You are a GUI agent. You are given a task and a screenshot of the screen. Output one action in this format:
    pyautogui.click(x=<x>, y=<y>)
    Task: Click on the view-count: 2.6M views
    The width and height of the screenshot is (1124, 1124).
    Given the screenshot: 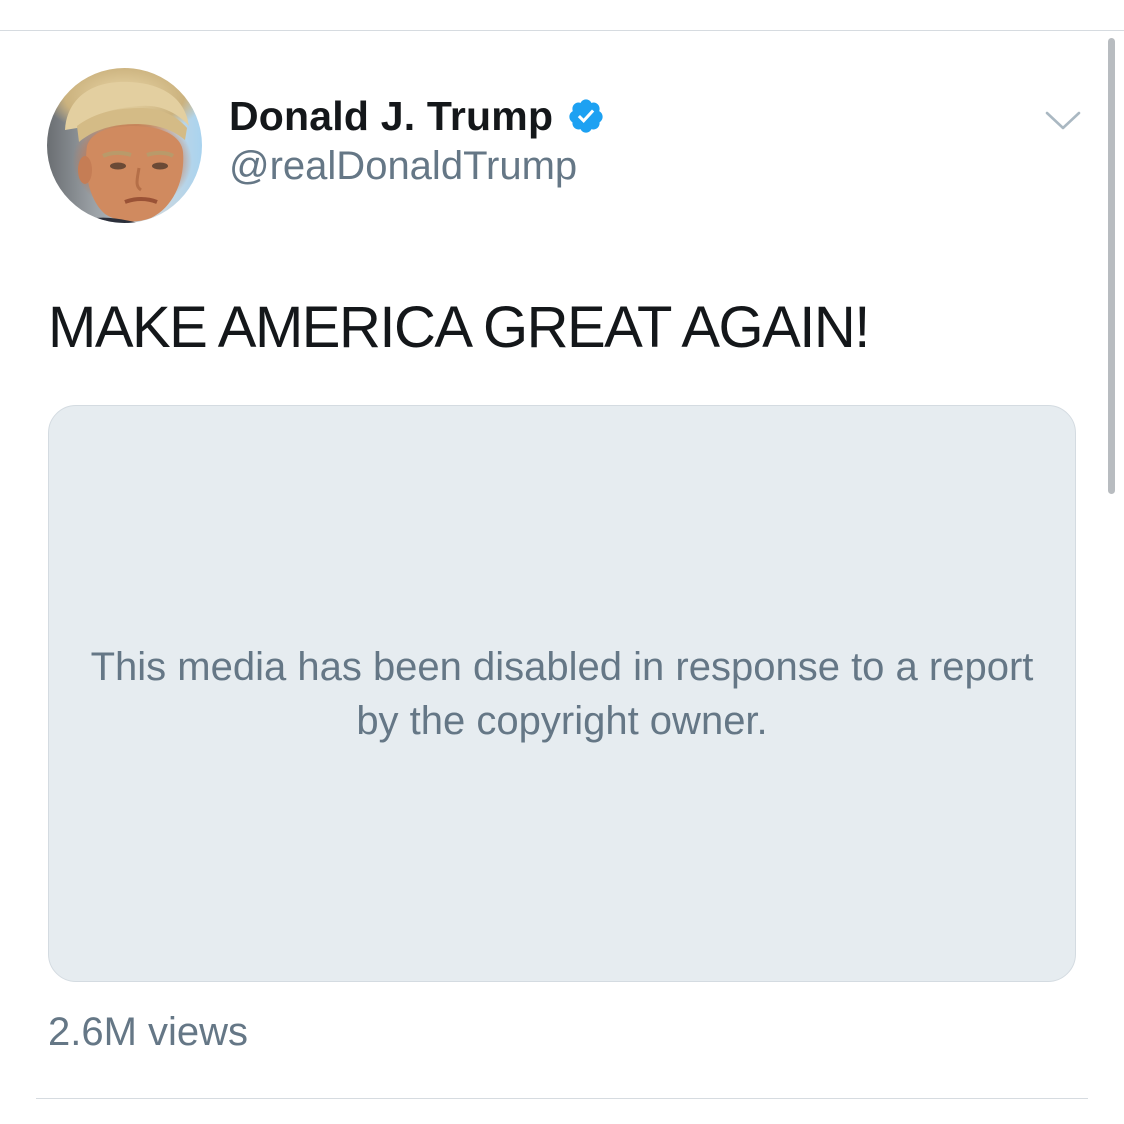 What is the action you would take?
    pyautogui.click(x=148, y=1032)
    